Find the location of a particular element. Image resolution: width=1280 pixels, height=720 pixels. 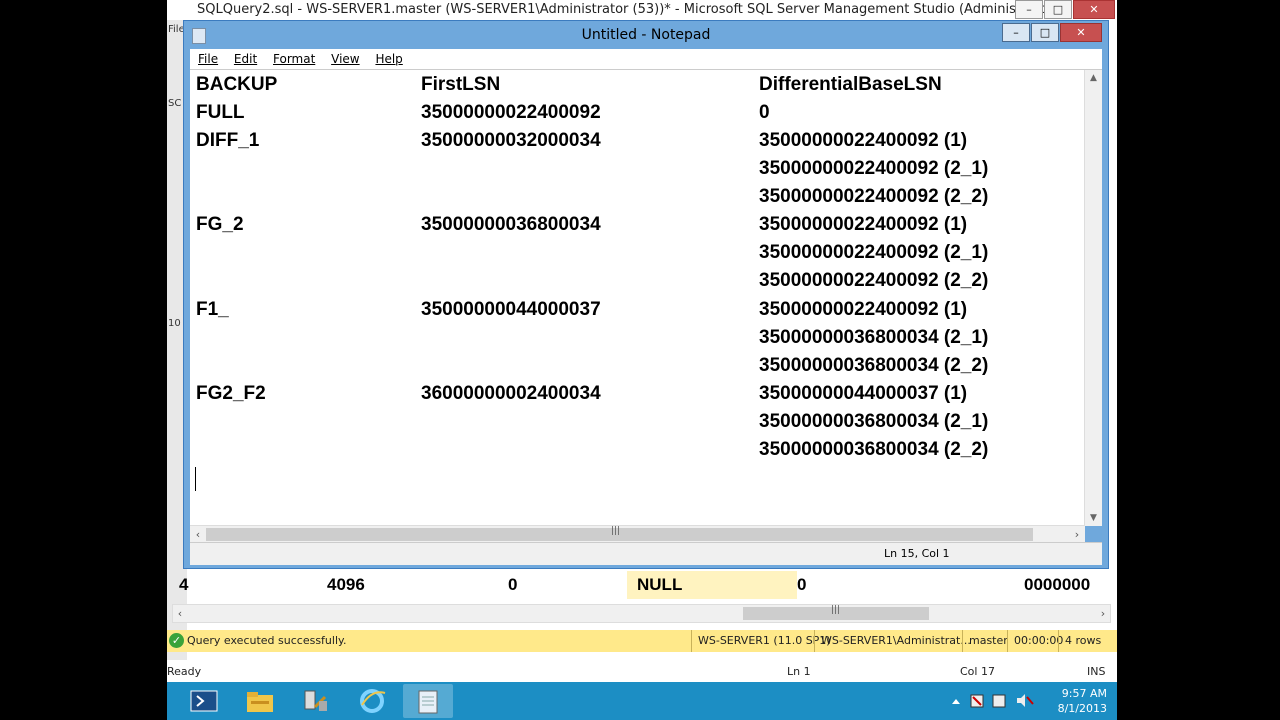

ssms-status-bar: Ready Ln 1 Col 17 INS is located at coordinates (642, 672).